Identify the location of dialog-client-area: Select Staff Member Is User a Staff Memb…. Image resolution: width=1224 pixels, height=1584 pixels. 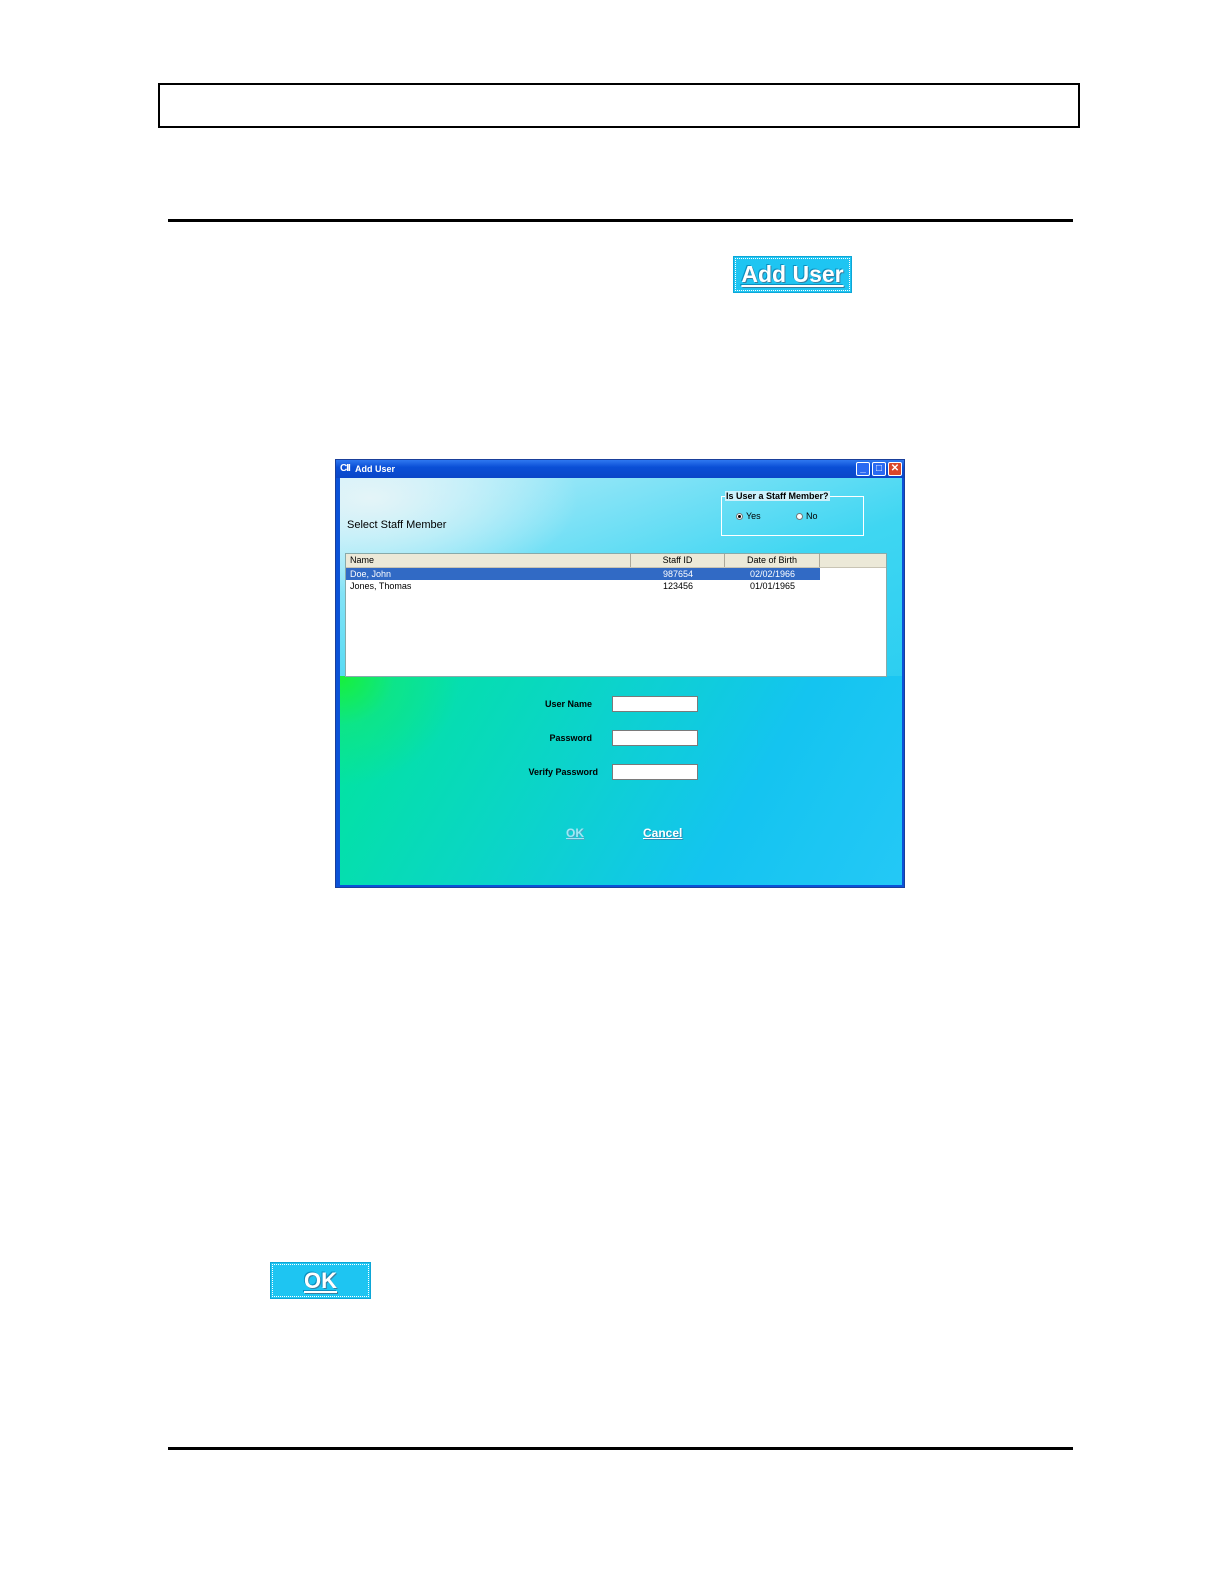
(621, 681).